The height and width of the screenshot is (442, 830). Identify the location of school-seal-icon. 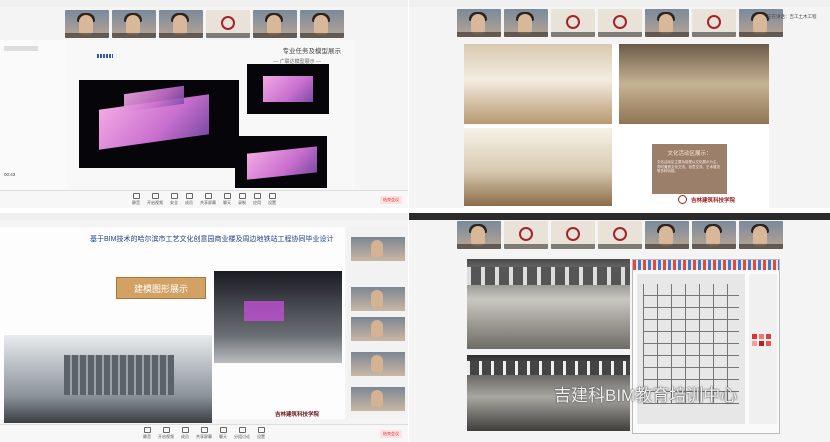
(682, 199).